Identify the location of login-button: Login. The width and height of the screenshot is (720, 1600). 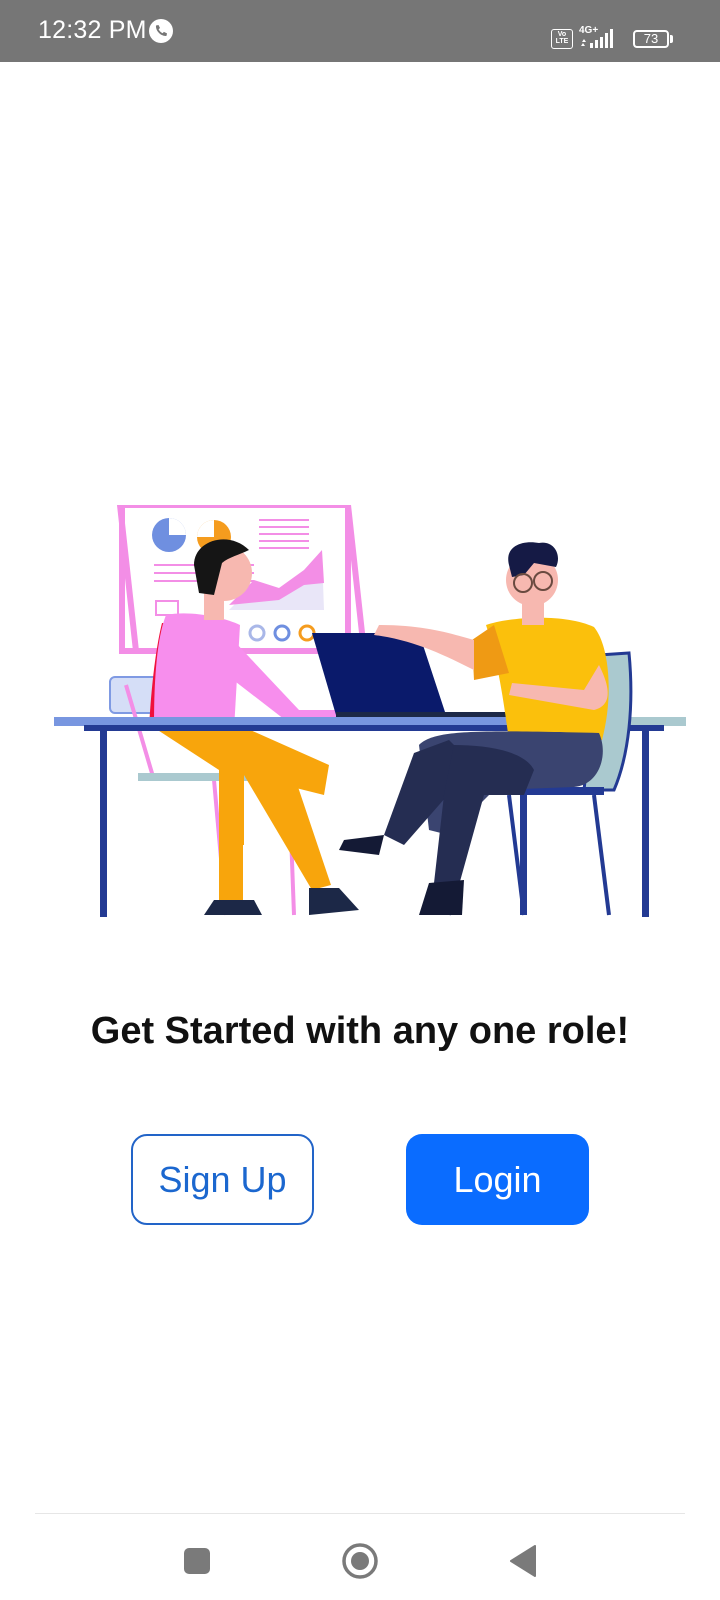
(497, 1179).